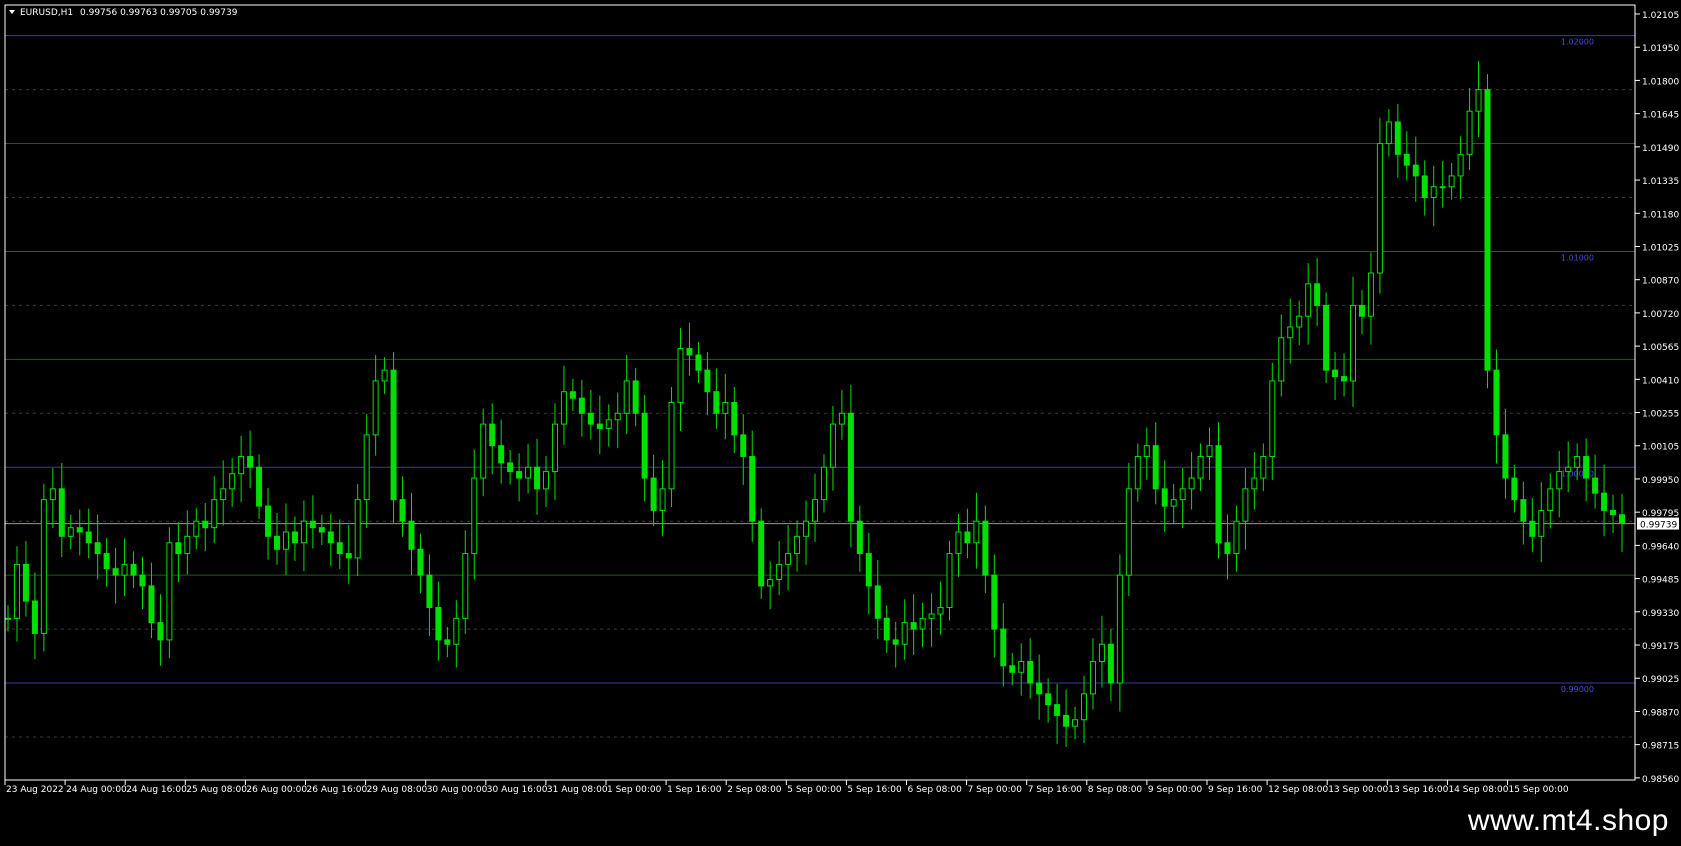  I want to click on time-tick-label: 14 Sep 08:00, so click(1478, 790).